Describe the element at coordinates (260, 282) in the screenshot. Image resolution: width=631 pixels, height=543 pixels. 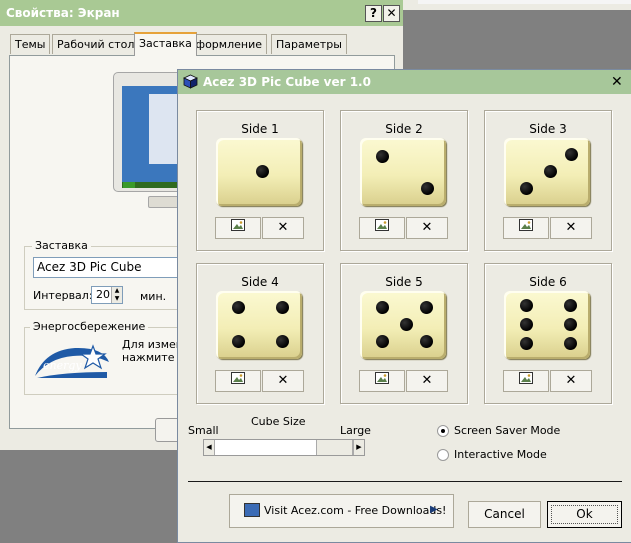
I see `side-label: Side 4` at that location.